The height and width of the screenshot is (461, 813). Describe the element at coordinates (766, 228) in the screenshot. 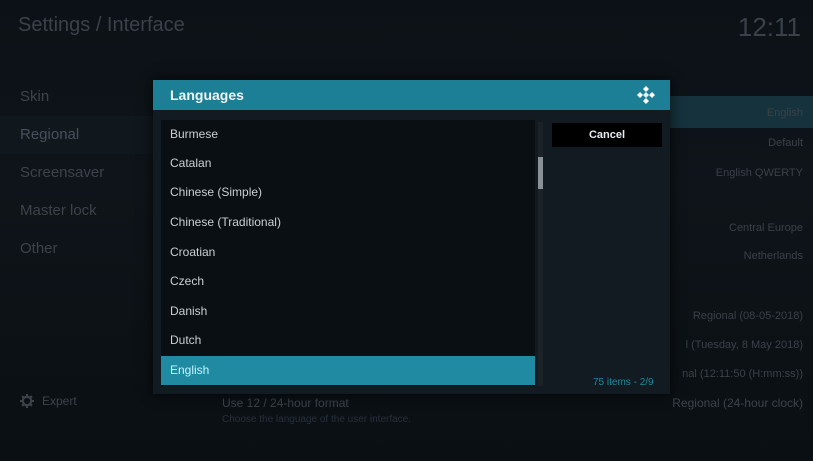

I see `setting-value-timezone-country: Central Europe` at that location.